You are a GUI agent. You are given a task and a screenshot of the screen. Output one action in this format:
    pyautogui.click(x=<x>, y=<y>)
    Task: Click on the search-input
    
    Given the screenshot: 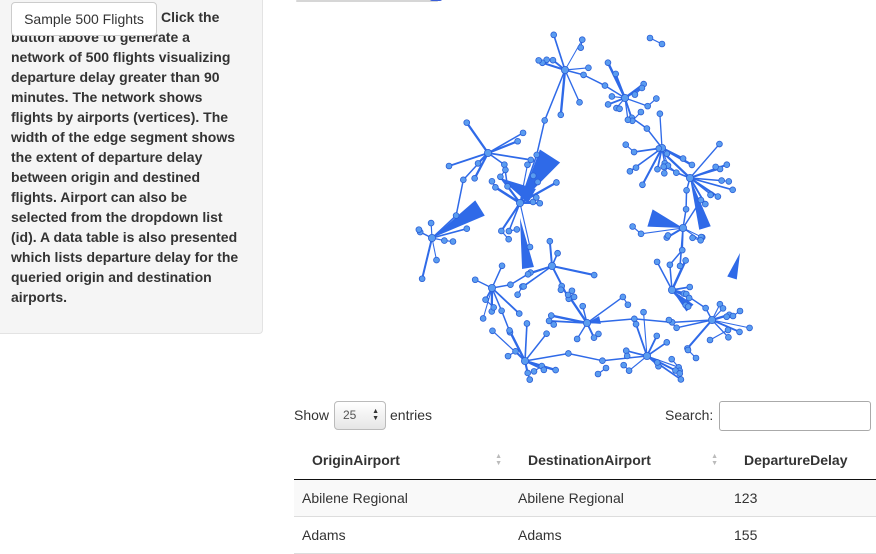 What is the action you would take?
    pyautogui.click(x=795, y=416)
    